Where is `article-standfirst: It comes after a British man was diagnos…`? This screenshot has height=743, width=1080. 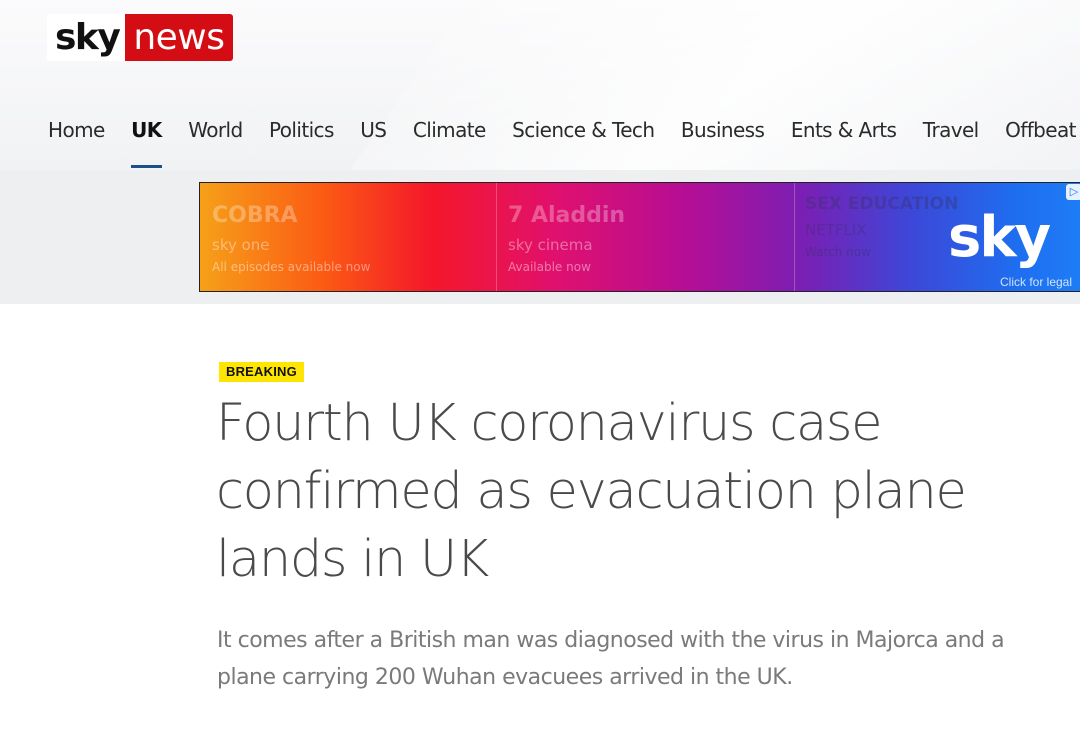 article-standfirst: It comes after a British man was diagnos… is located at coordinates (611, 659).